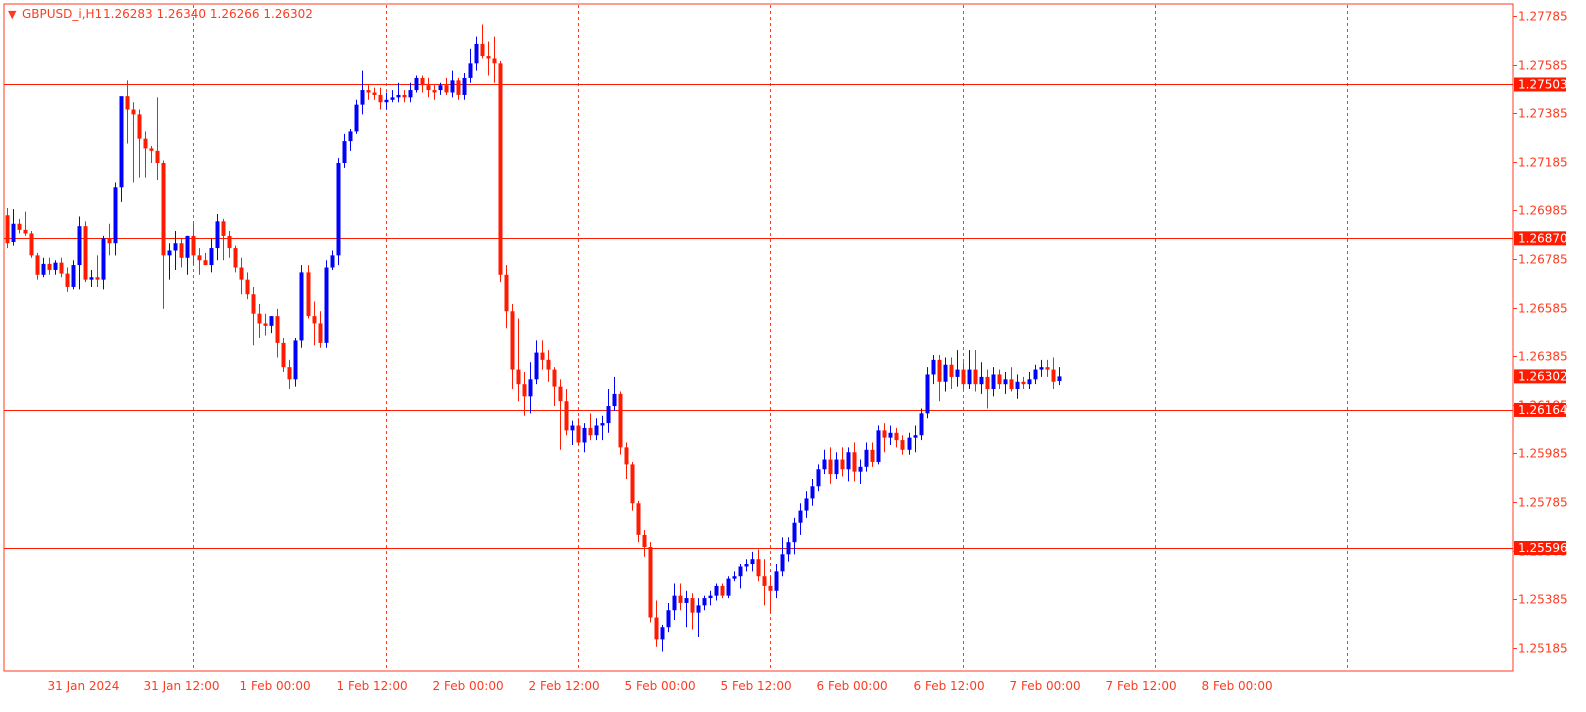  Describe the element at coordinates (1543, 309) in the screenshot. I see `y-tick-label: 1.26585` at that location.